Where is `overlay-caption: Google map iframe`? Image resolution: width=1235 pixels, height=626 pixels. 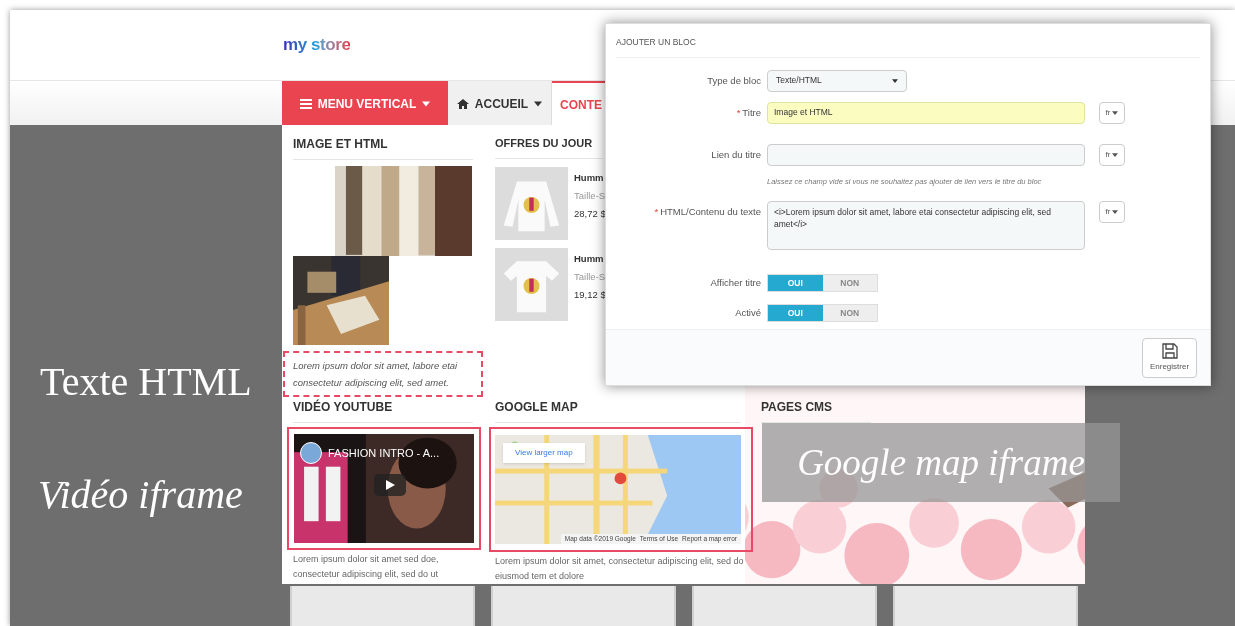
overlay-caption: Google map iframe is located at coordinates (941, 462).